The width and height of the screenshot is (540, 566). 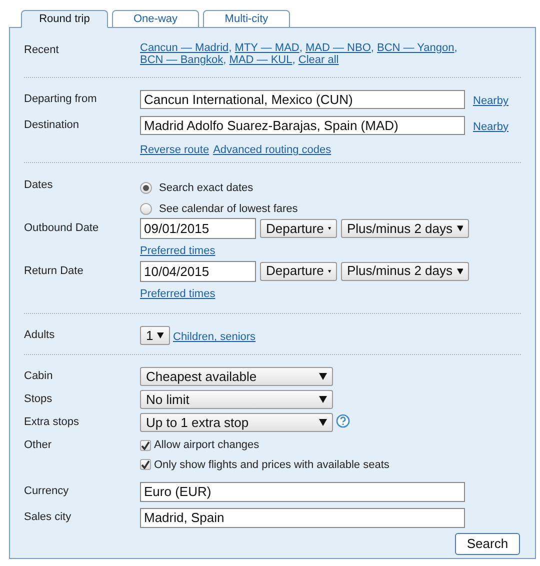 What do you see at coordinates (302, 518) in the screenshot?
I see `input-field: Madrid, Spain` at bounding box center [302, 518].